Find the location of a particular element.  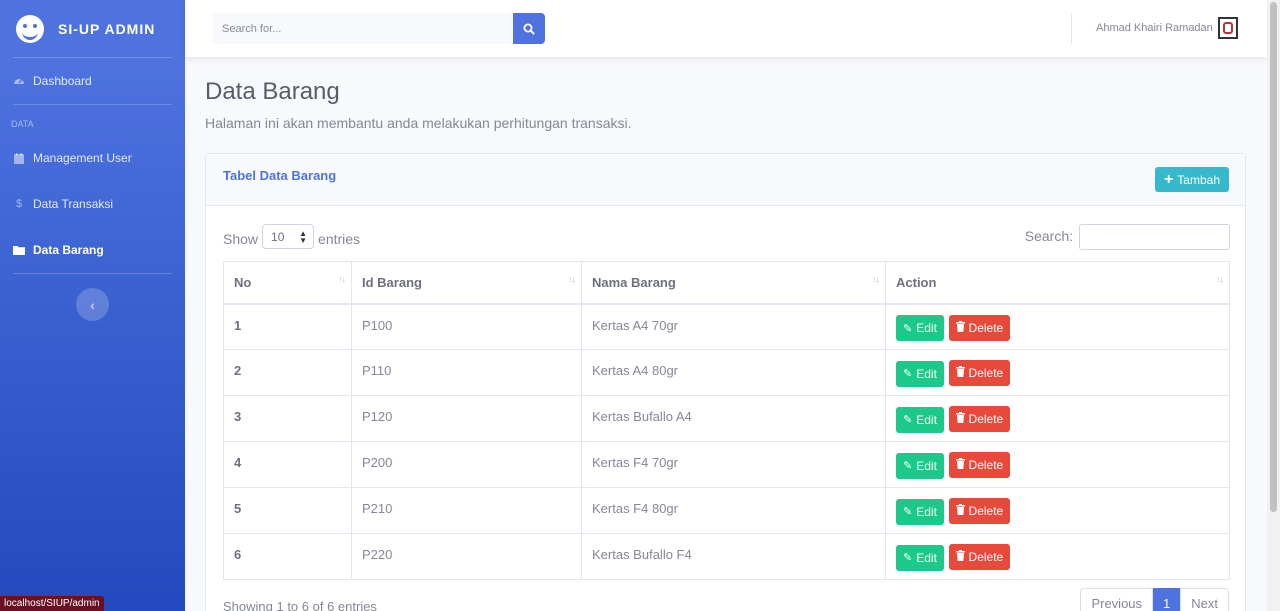

search-button is located at coordinates (529, 28).